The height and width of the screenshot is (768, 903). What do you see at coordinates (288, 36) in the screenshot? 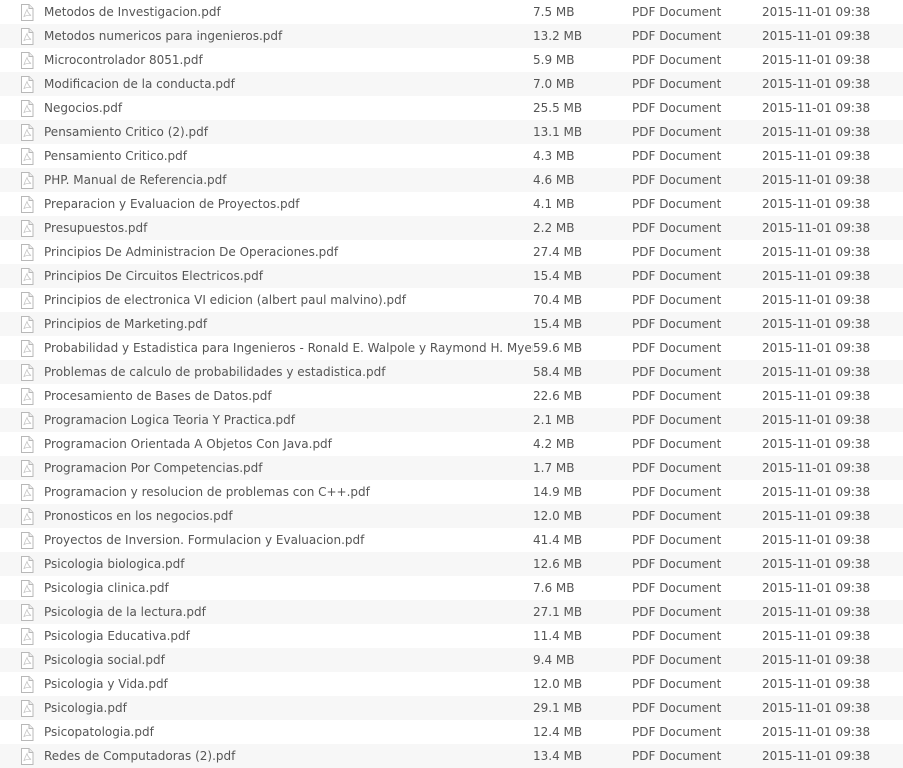
I see `file-name: Metodos numericos para ingenieros.pdf` at bounding box center [288, 36].